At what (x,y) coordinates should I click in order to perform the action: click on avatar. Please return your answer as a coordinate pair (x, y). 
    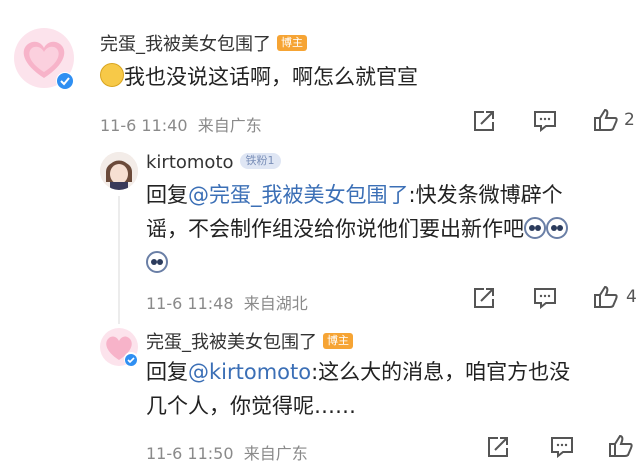
    Looking at the image, I should click on (119, 171).